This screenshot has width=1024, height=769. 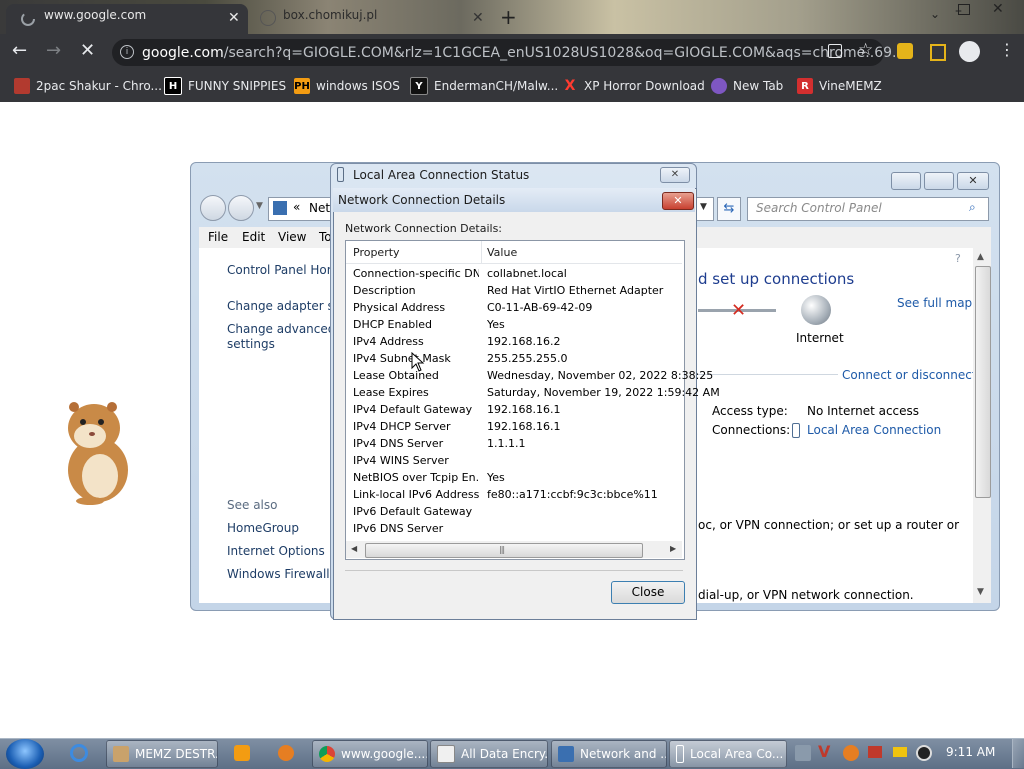 What do you see at coordinates (874, 430) in the screenshot?
I see `link-local-area-connection: Local Area Connection` at bounding box center [874, 430].